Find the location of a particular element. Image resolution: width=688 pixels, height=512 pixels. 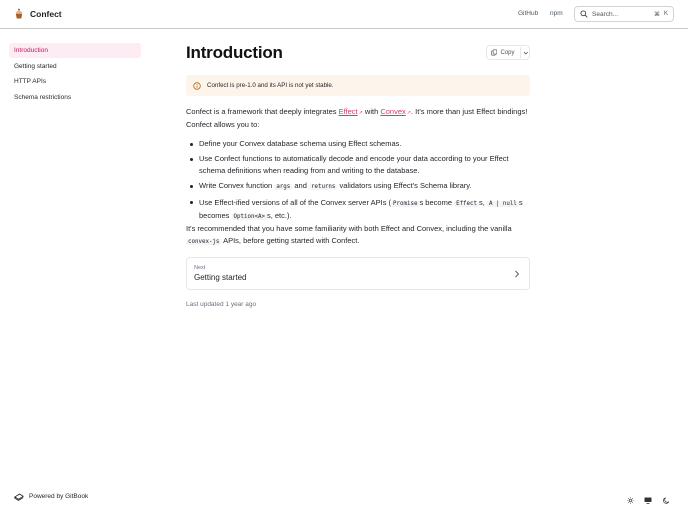

inline-code: convex-js is located at coordinates (204, 242).